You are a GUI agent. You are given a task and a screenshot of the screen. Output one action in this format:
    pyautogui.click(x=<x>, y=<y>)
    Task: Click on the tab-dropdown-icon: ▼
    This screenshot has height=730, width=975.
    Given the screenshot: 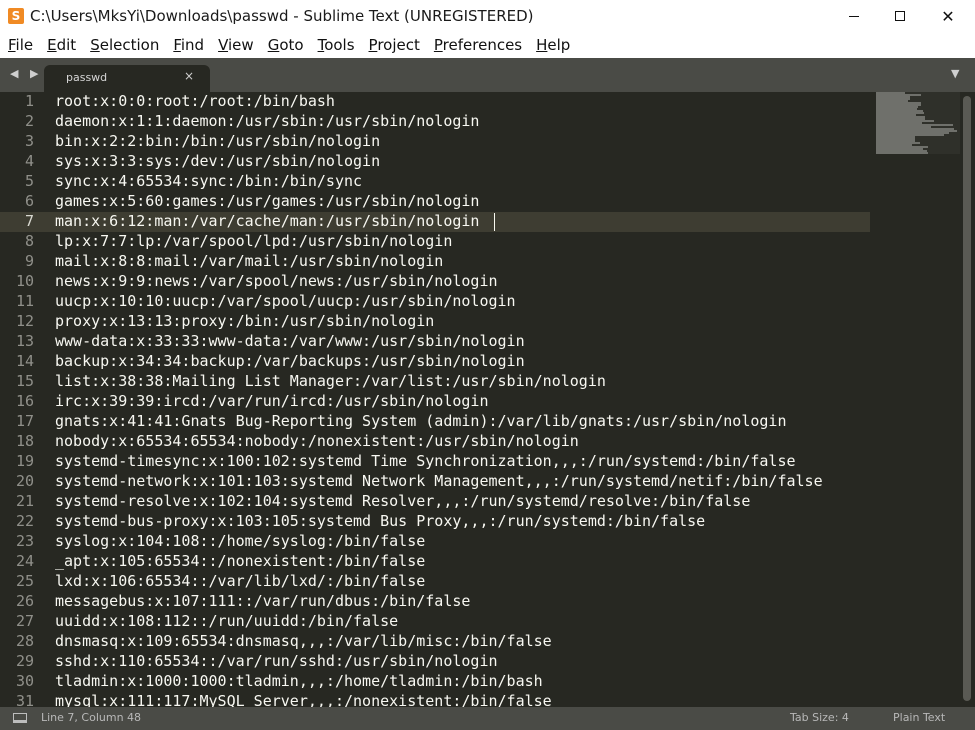 What is the action you would take?
    pyautogui.click(x=955, y=73)
    